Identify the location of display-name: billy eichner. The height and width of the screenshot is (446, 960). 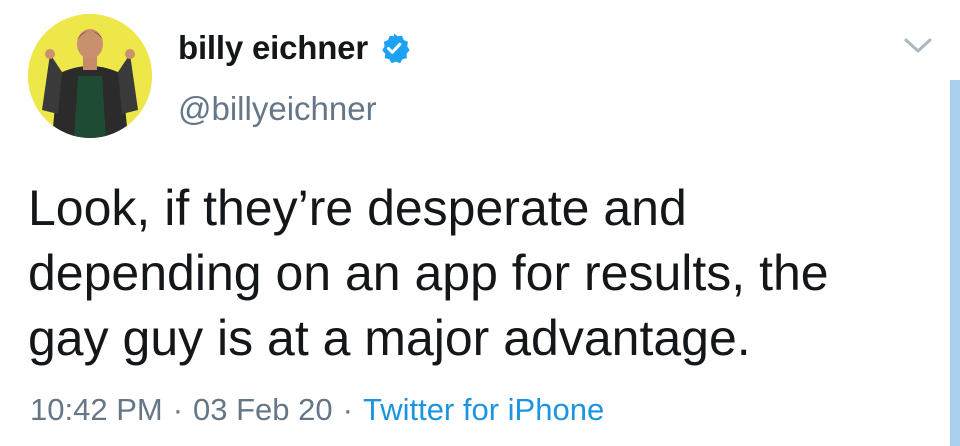
(273, 48).